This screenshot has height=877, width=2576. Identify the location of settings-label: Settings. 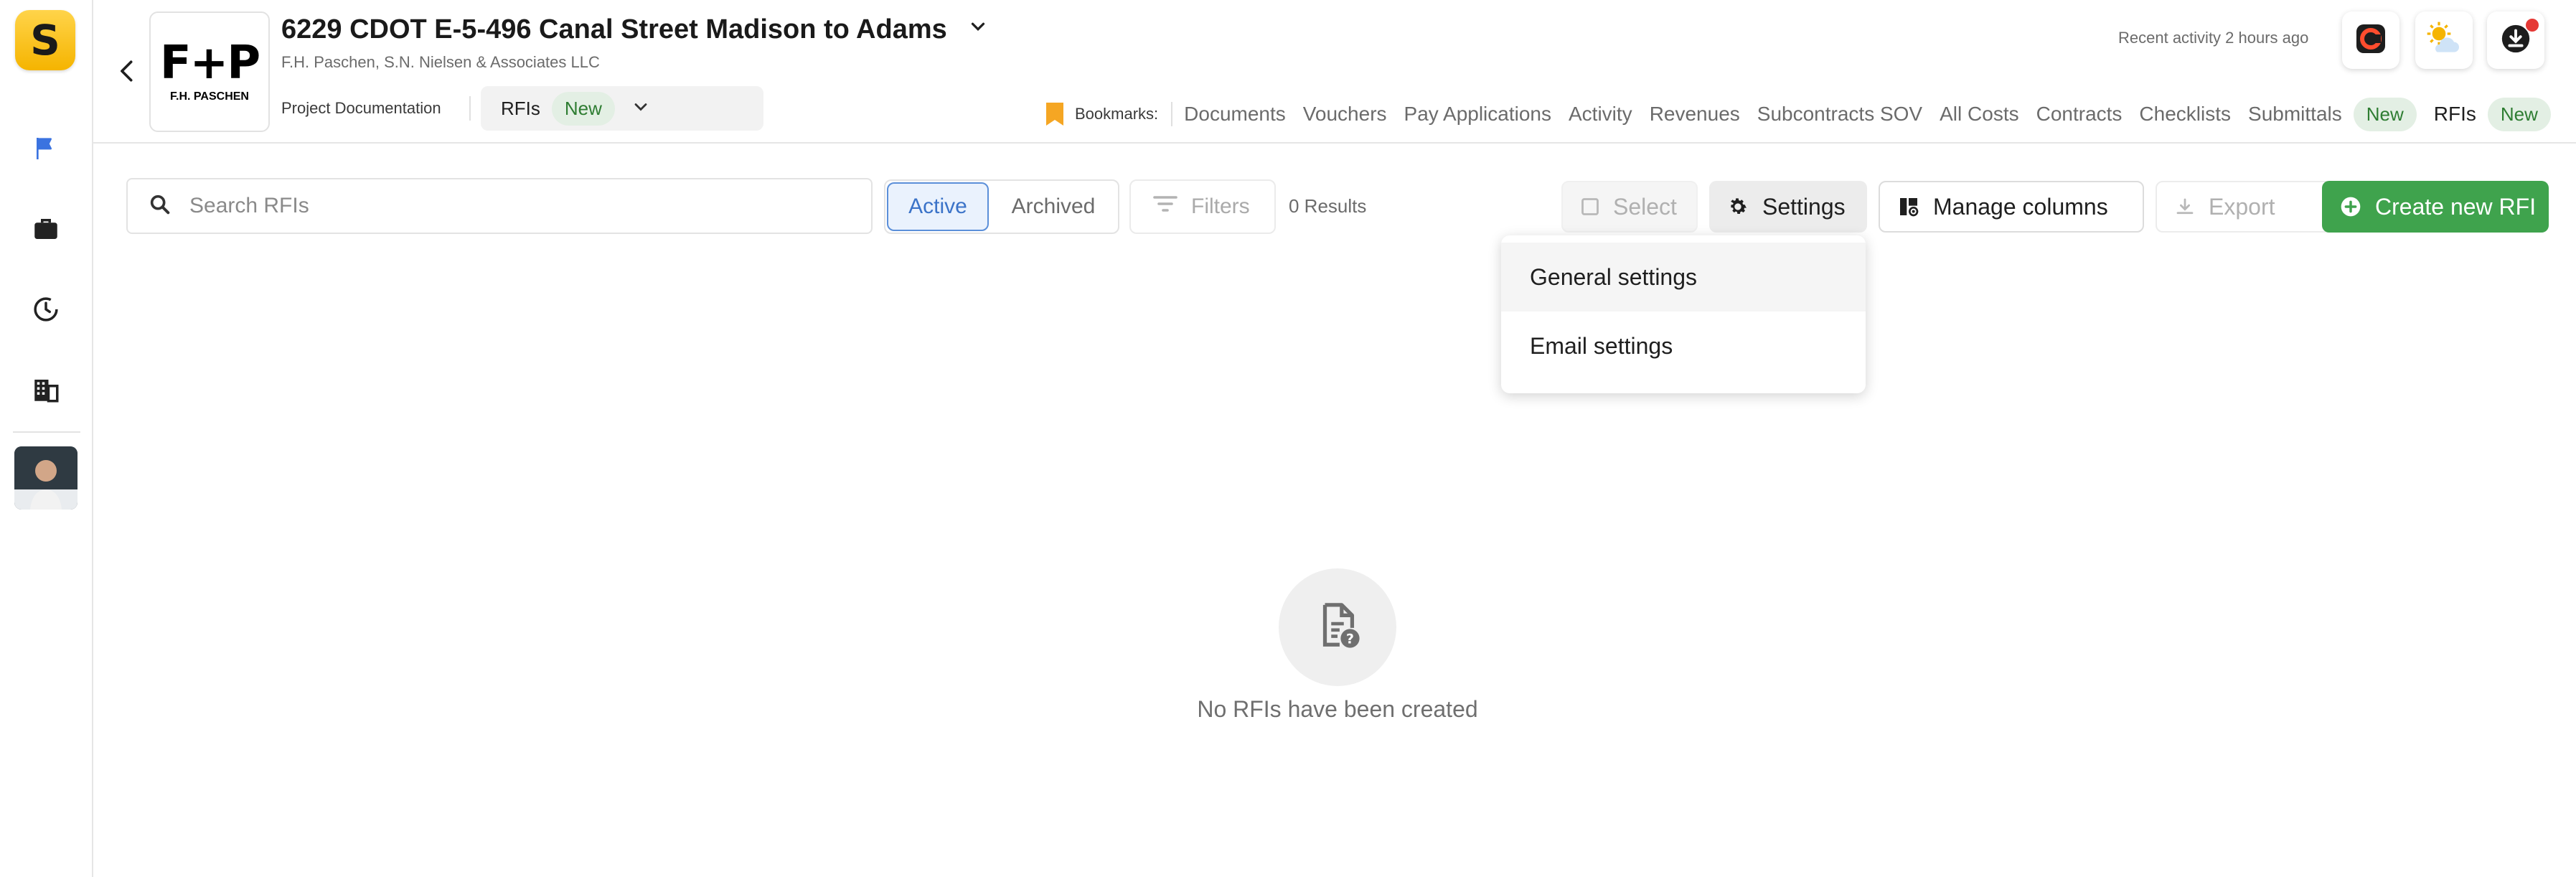
(1804, 206).